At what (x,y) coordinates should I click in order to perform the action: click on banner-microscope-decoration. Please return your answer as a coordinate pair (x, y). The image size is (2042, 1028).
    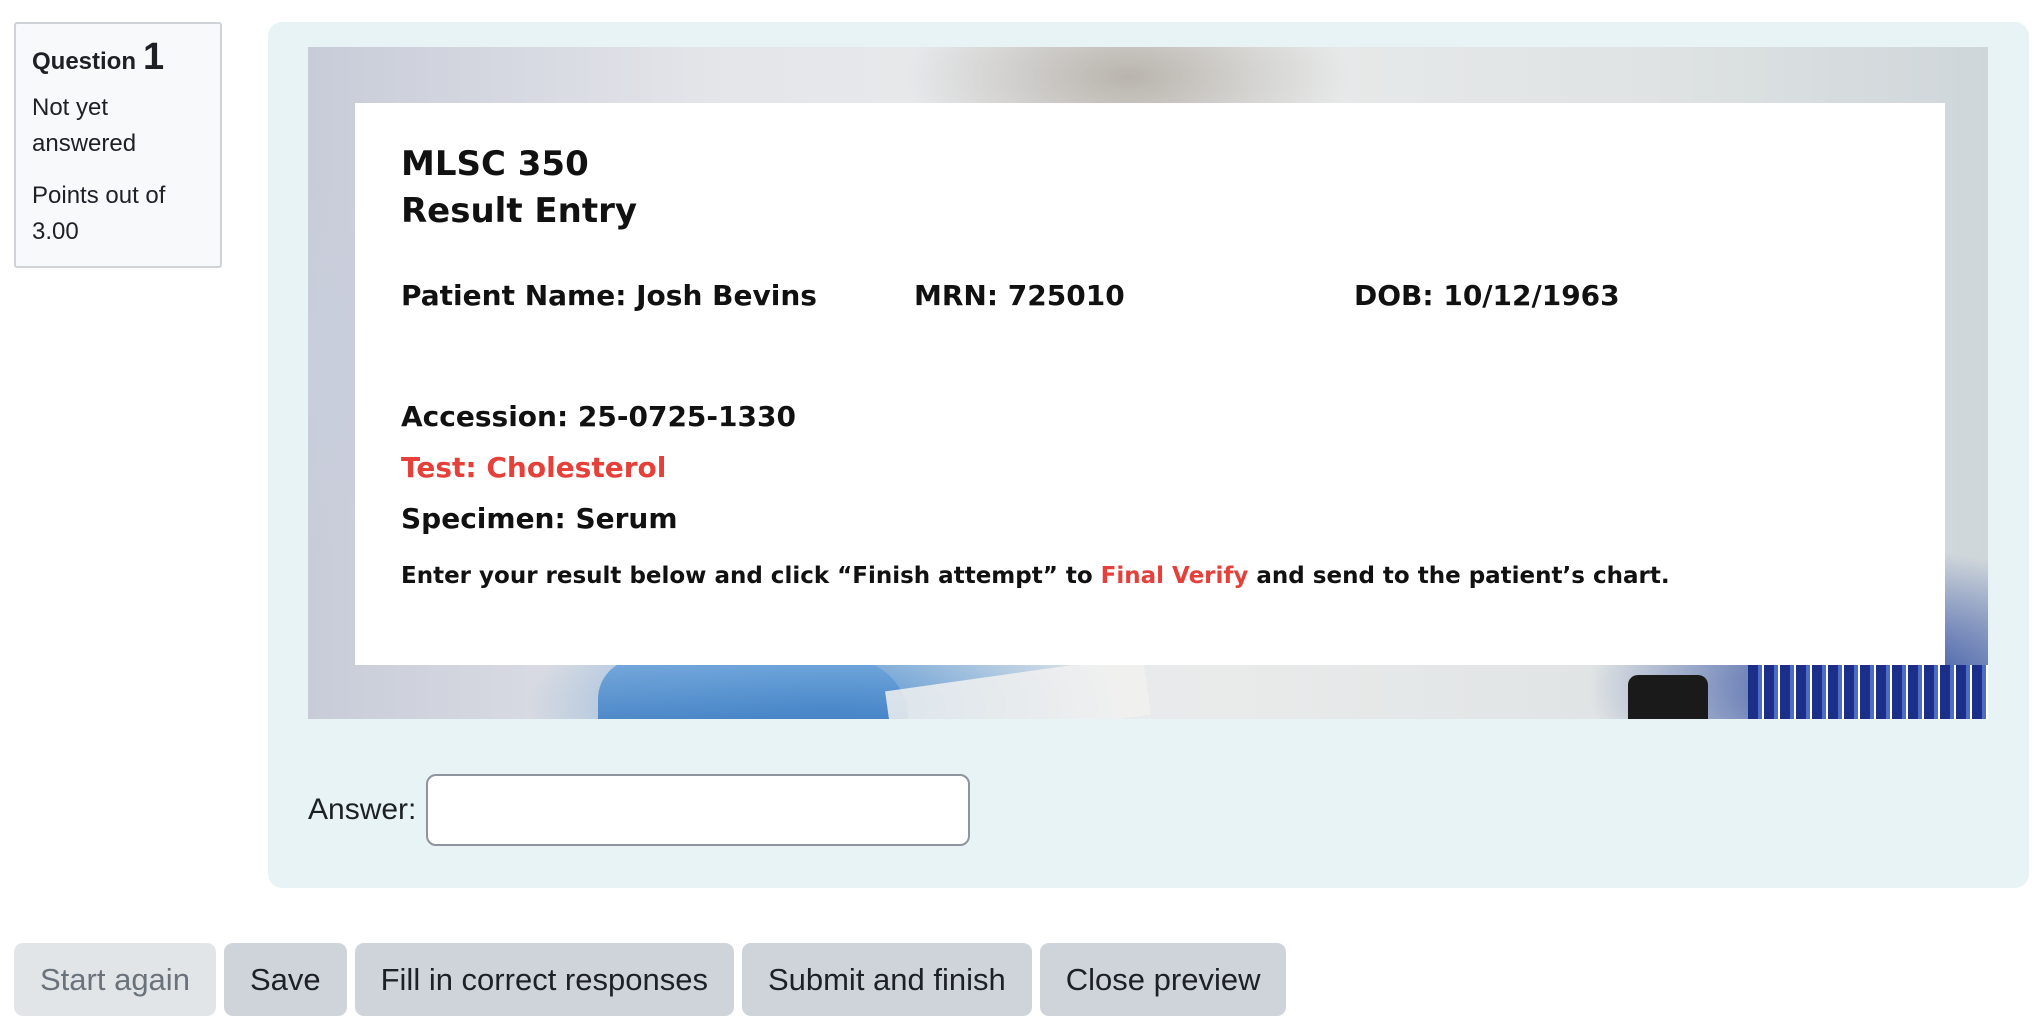
    Looking at the image, I should click on (1668, 697).